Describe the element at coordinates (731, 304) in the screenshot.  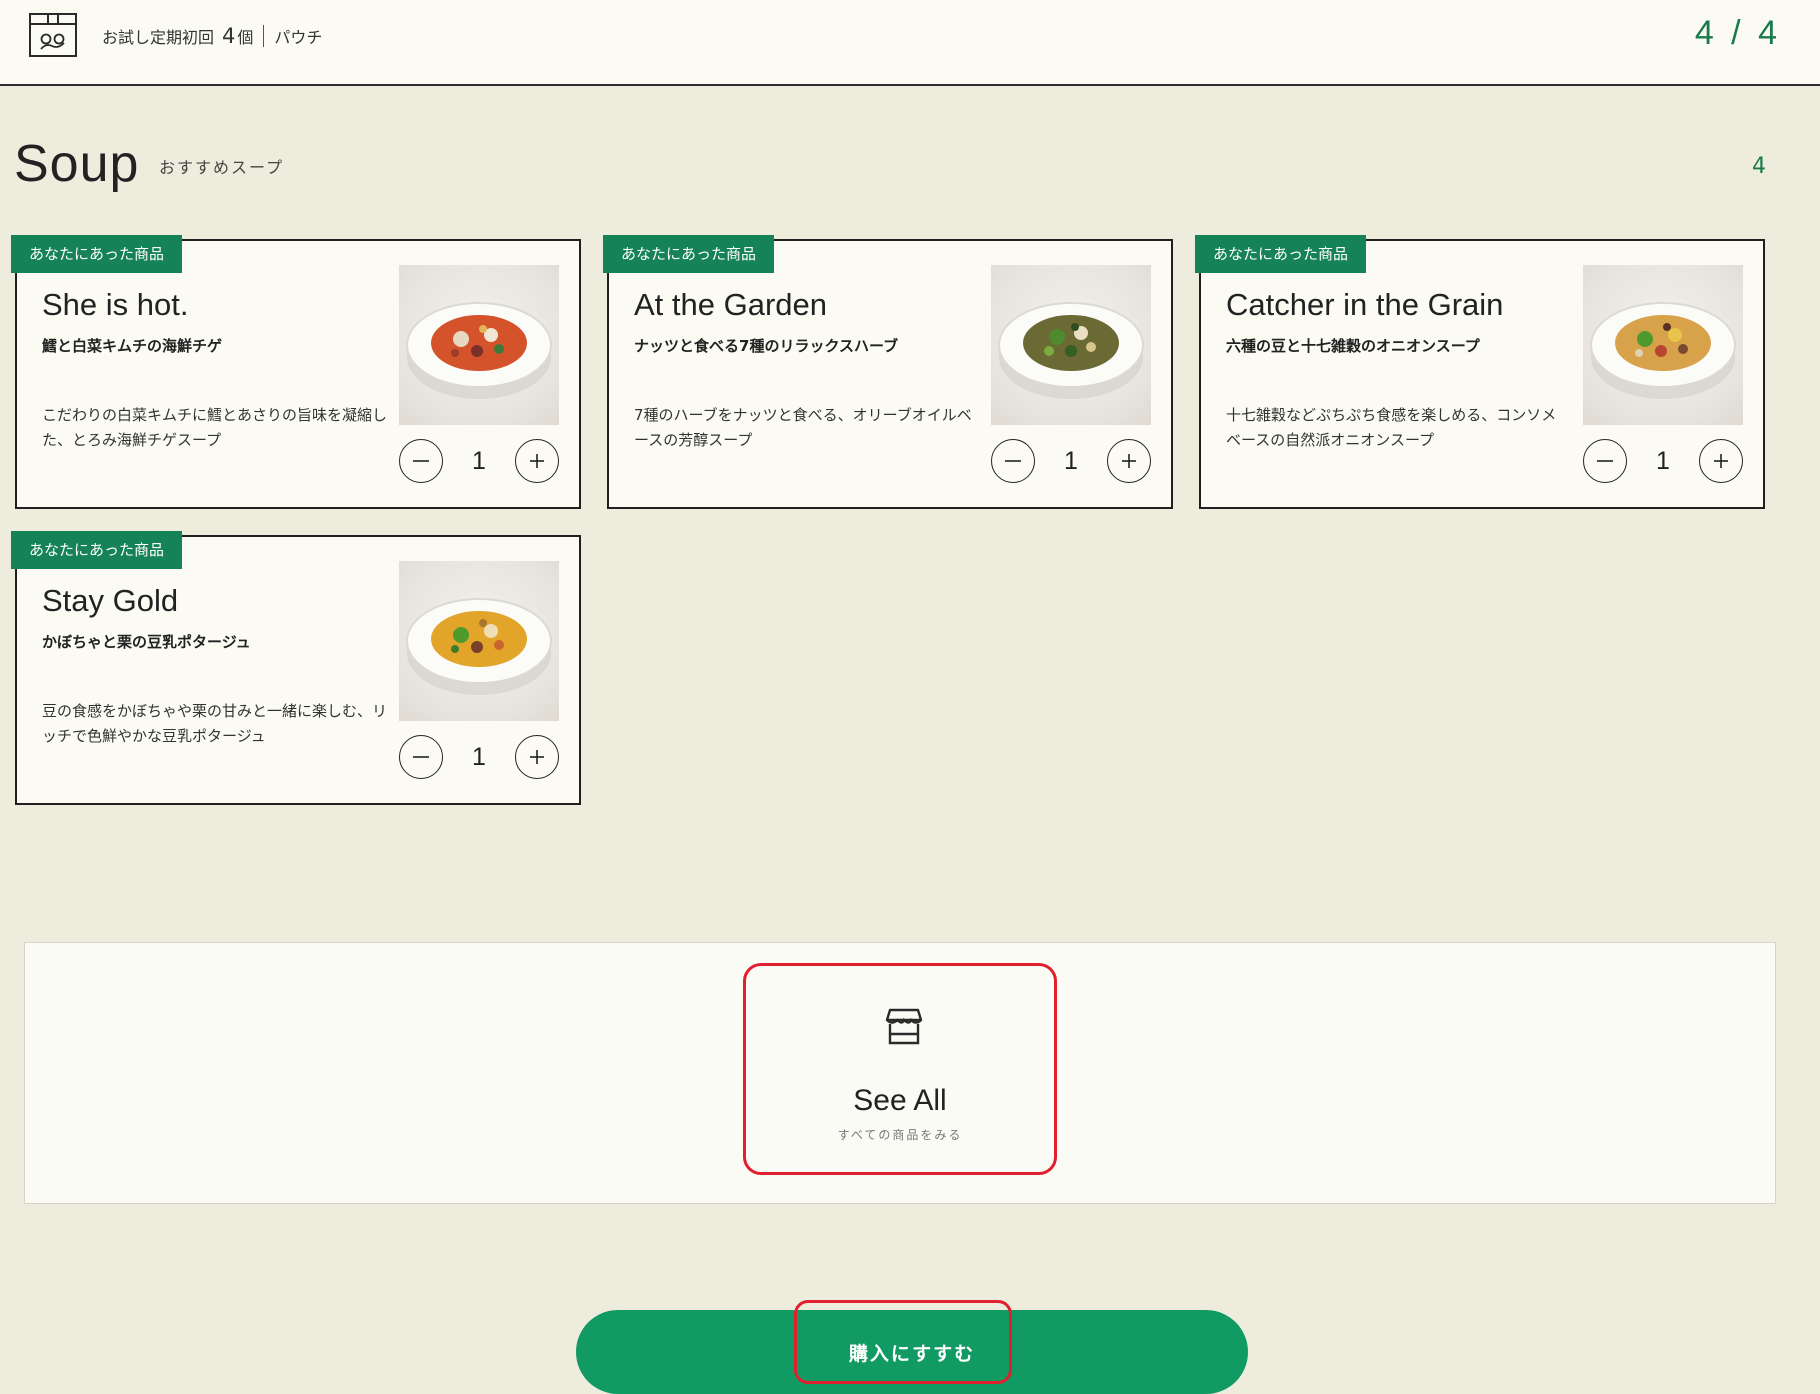
I see `product-name: At the Garden` at that location.